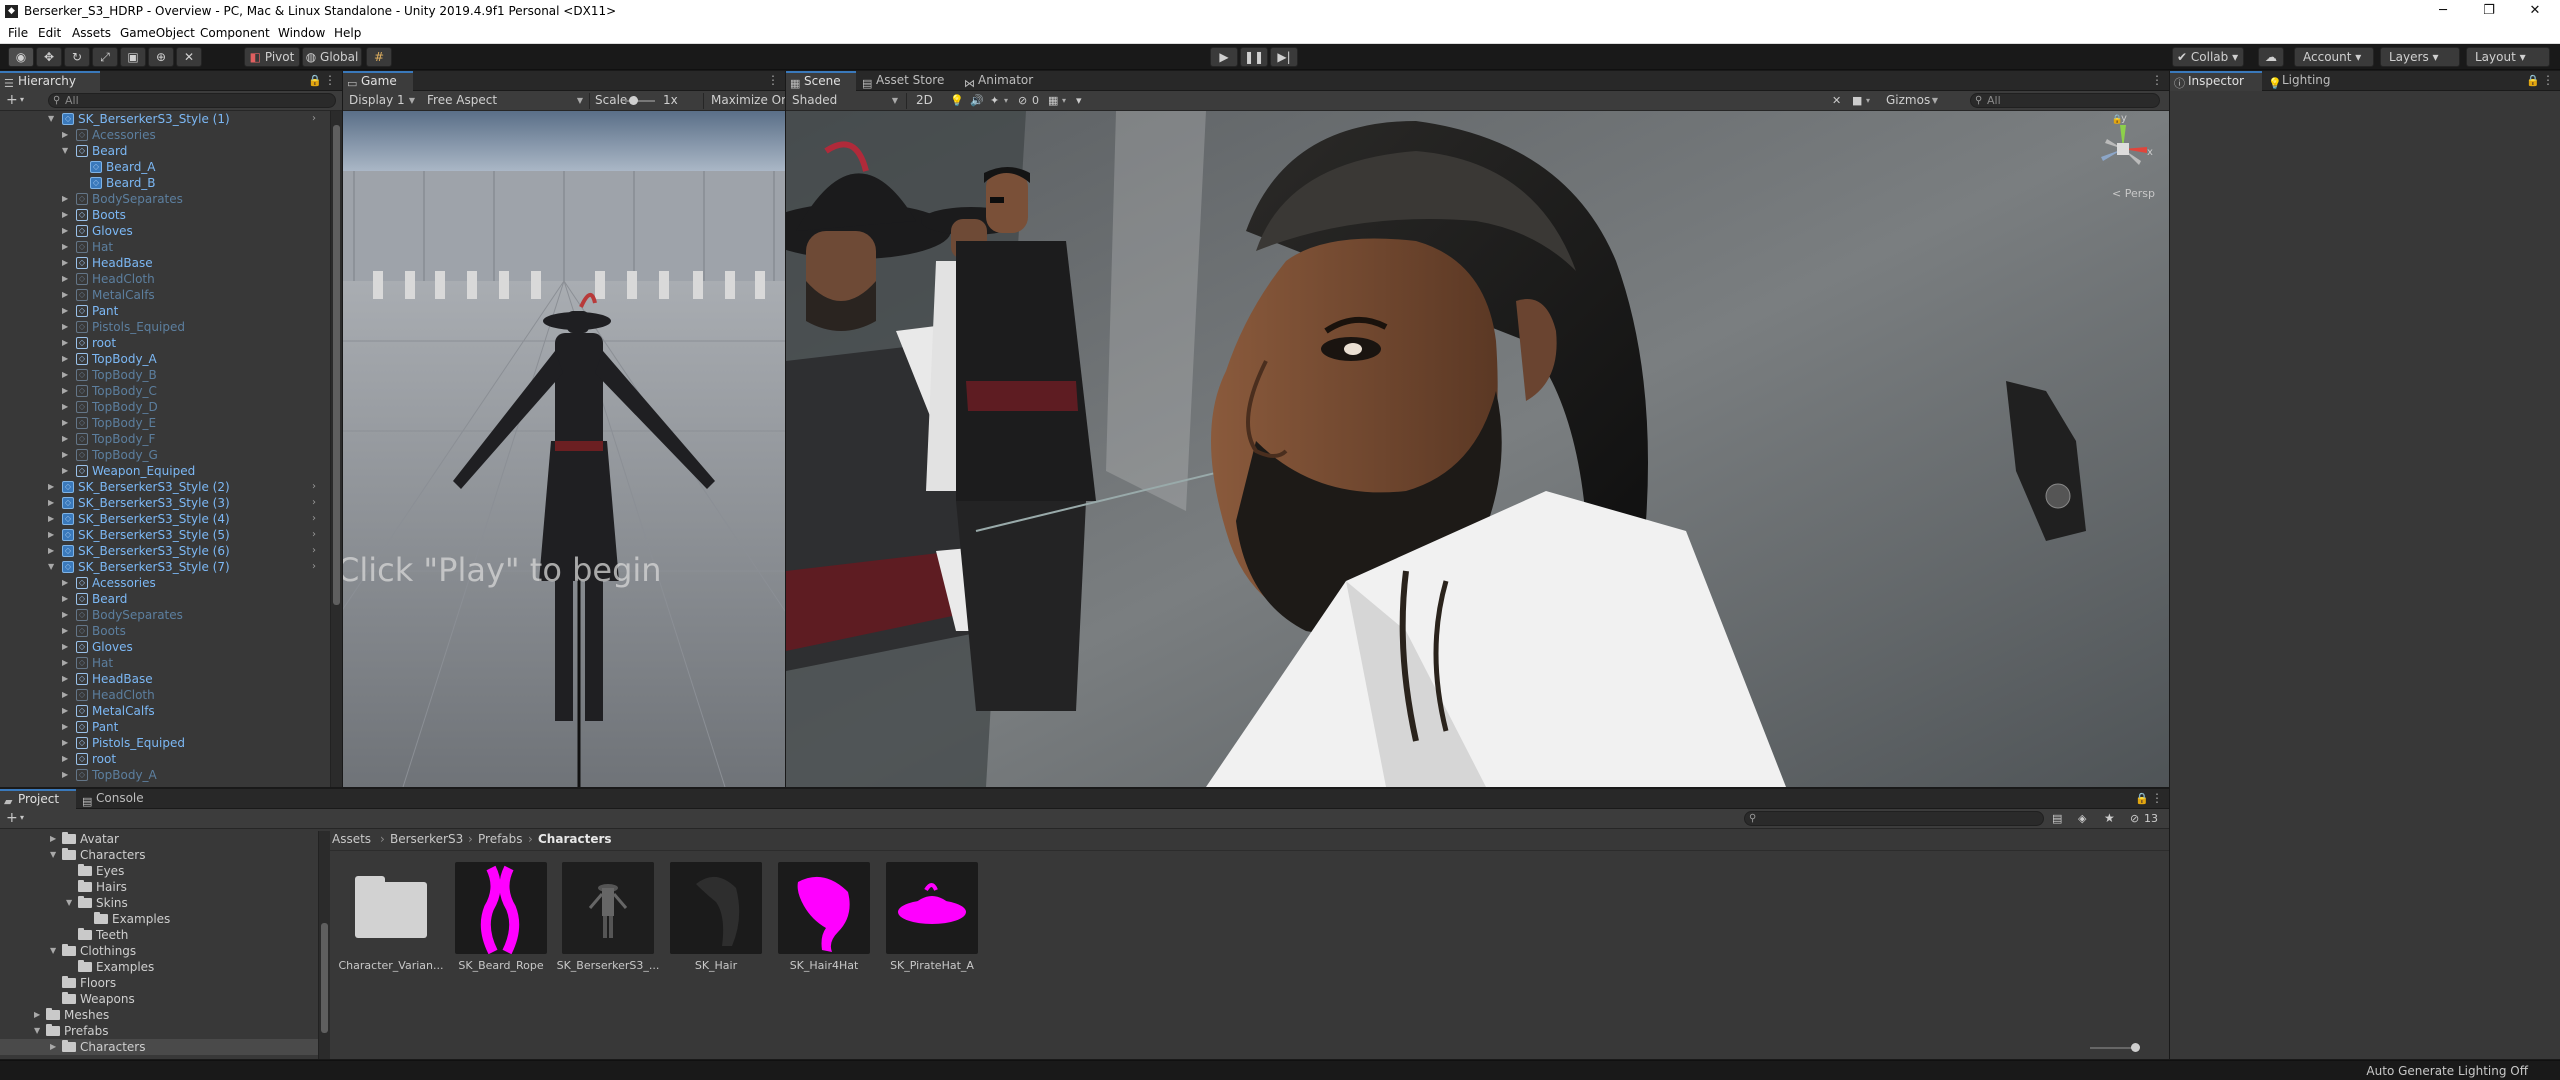 The image size is (2560, 1080). What do you see at coordinates (77, 57) in the screenshot?
I see `rotate-tool-button: ↻` at bounding box center [77, 57].